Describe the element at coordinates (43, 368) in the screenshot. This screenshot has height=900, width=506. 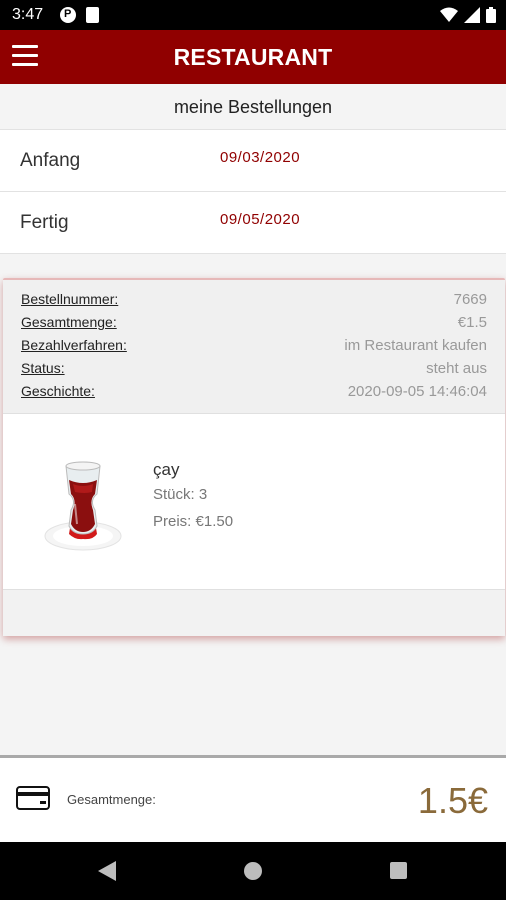
I see `status-label: Status:` at that location.